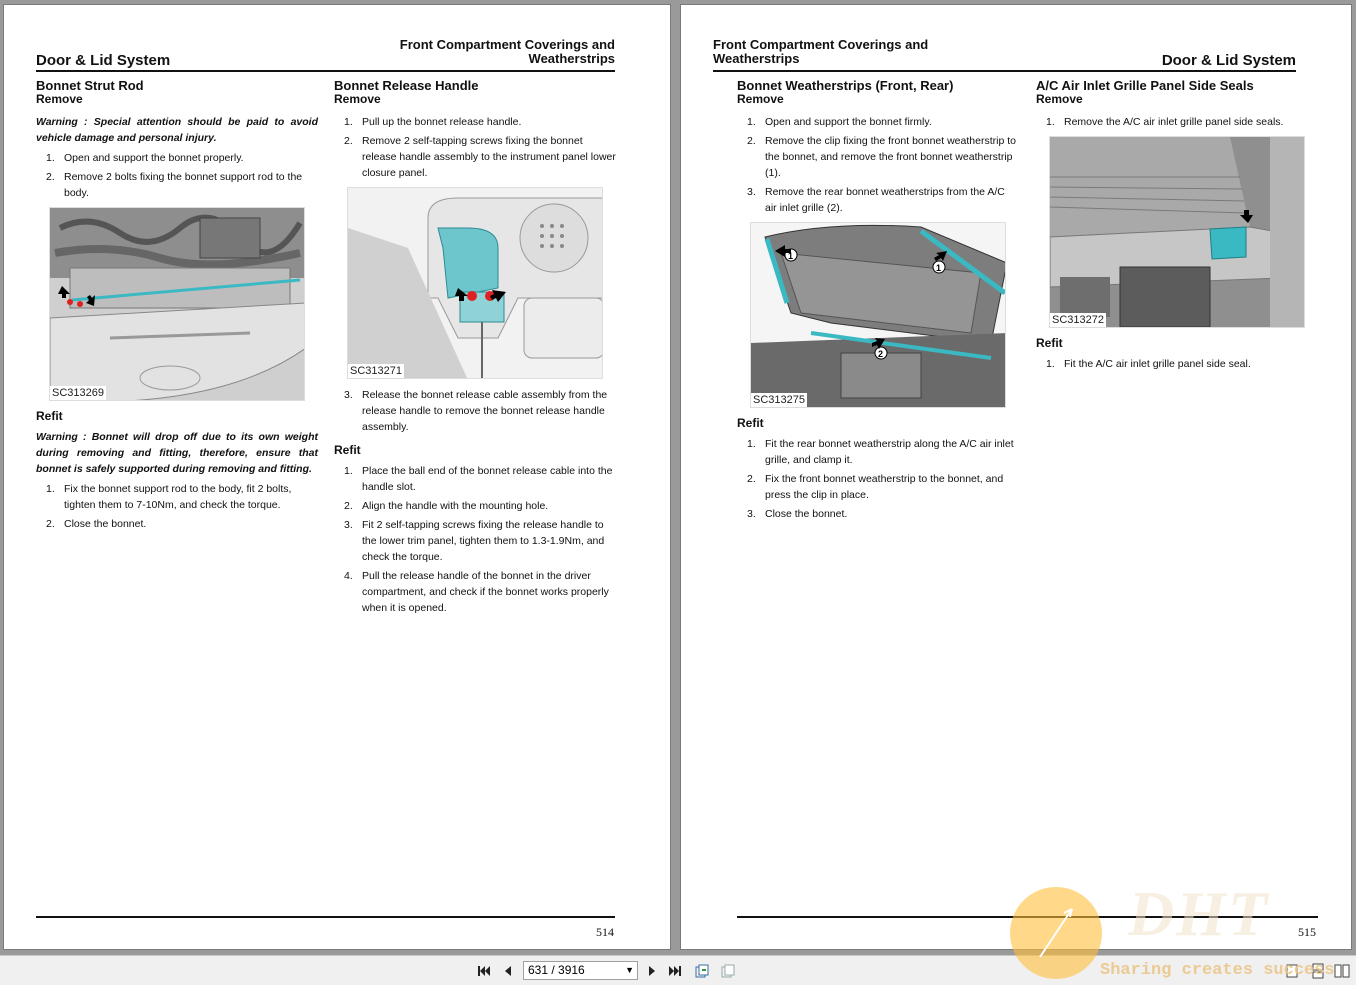  What do you see at coordinates (1342, 971) in the screenshot?
I see `facing-icon` at bounding box center [1342, 971].